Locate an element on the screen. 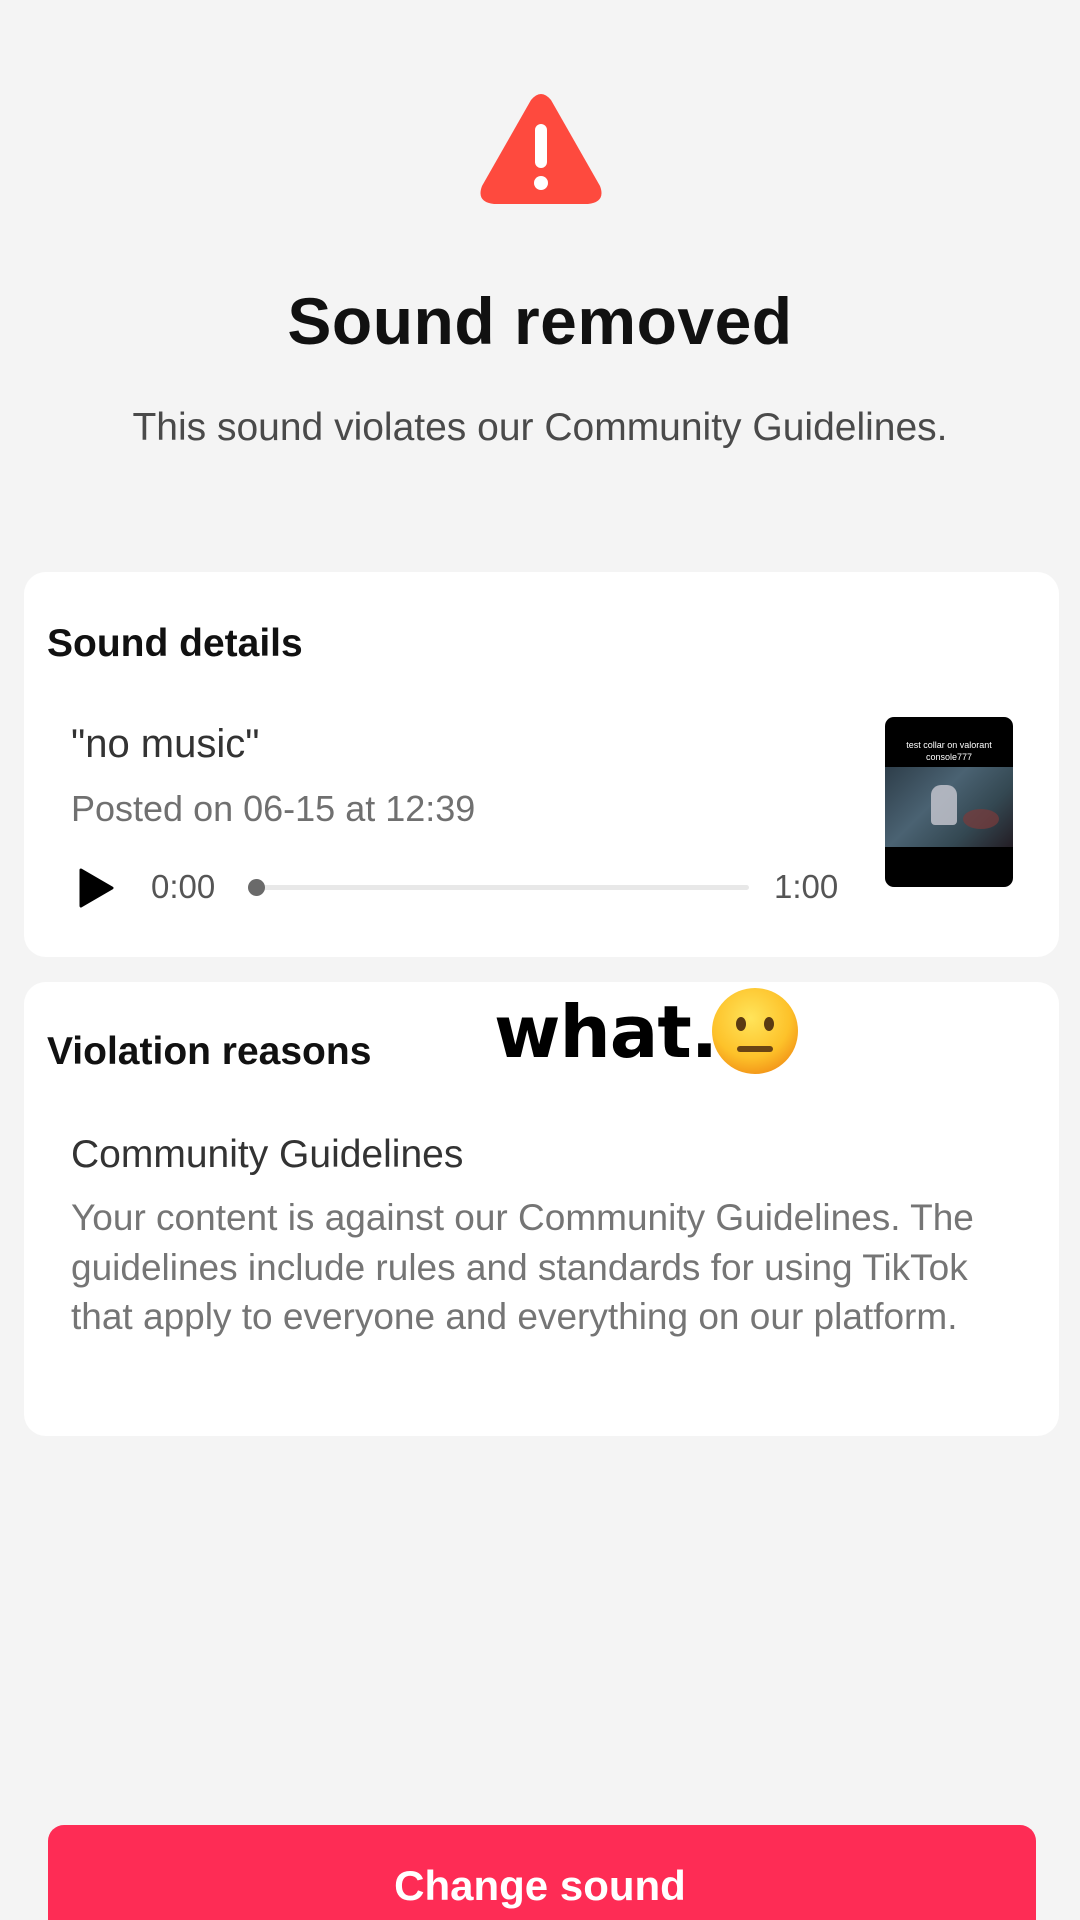  thumbnail-caption: test collar on valorant console777 is located at coordinates (949, 751).